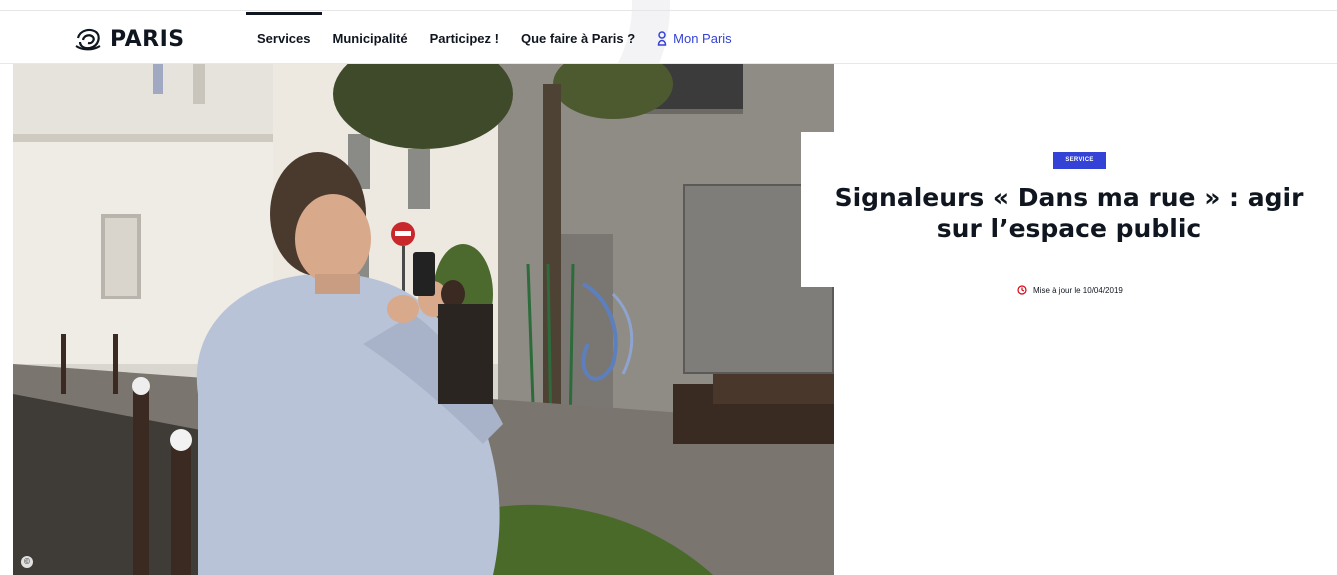 This screenshot has height=575, width=1337. I want to click on nav-label: Que faire à Paris ?, so click(578, 38).